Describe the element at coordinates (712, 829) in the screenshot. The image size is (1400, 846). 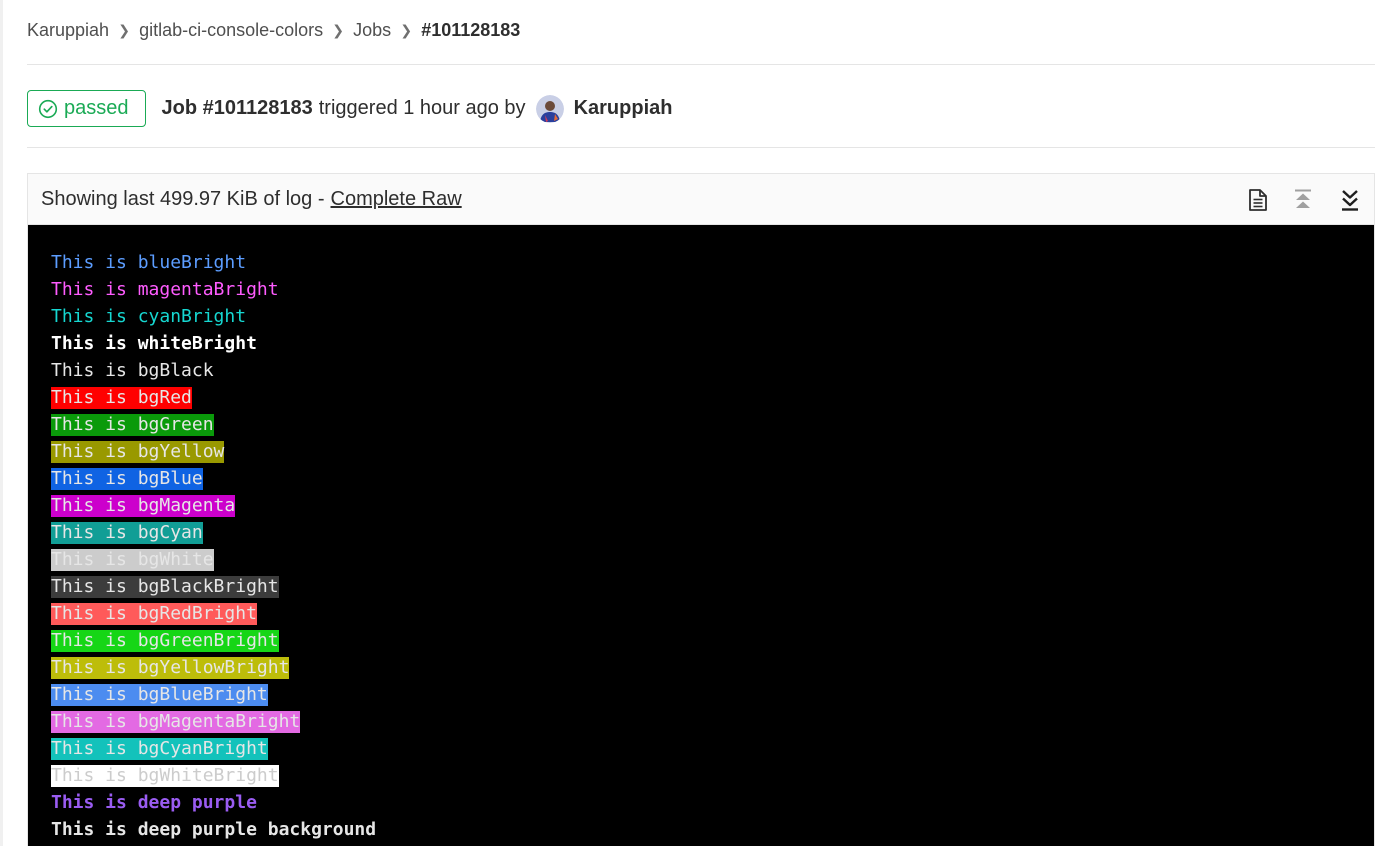
I see `log-line: This is deep purple background` at that location.